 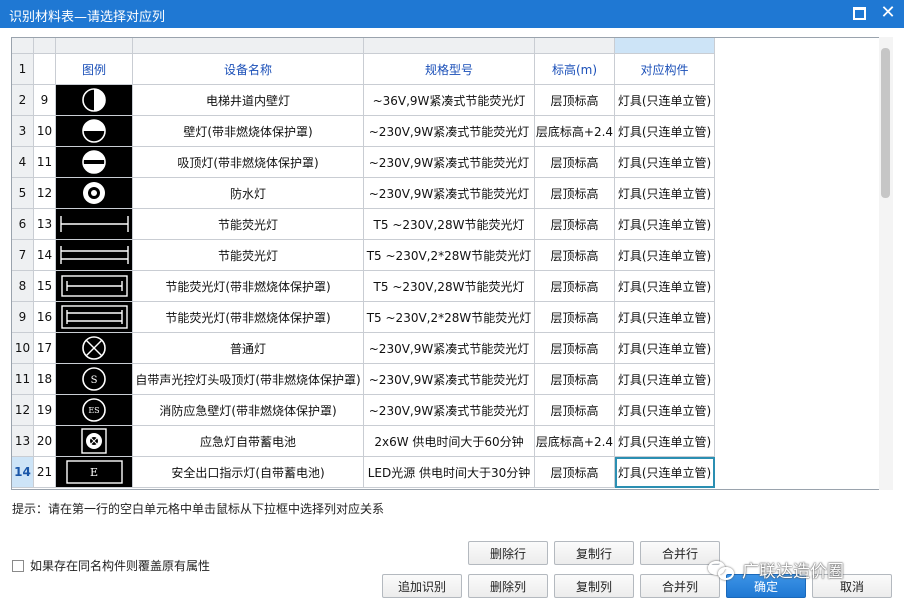 What do you see at coordinates (45, 131) in the screenshot?
I see `seq-cell: 10` at bounding box center [45, 131].